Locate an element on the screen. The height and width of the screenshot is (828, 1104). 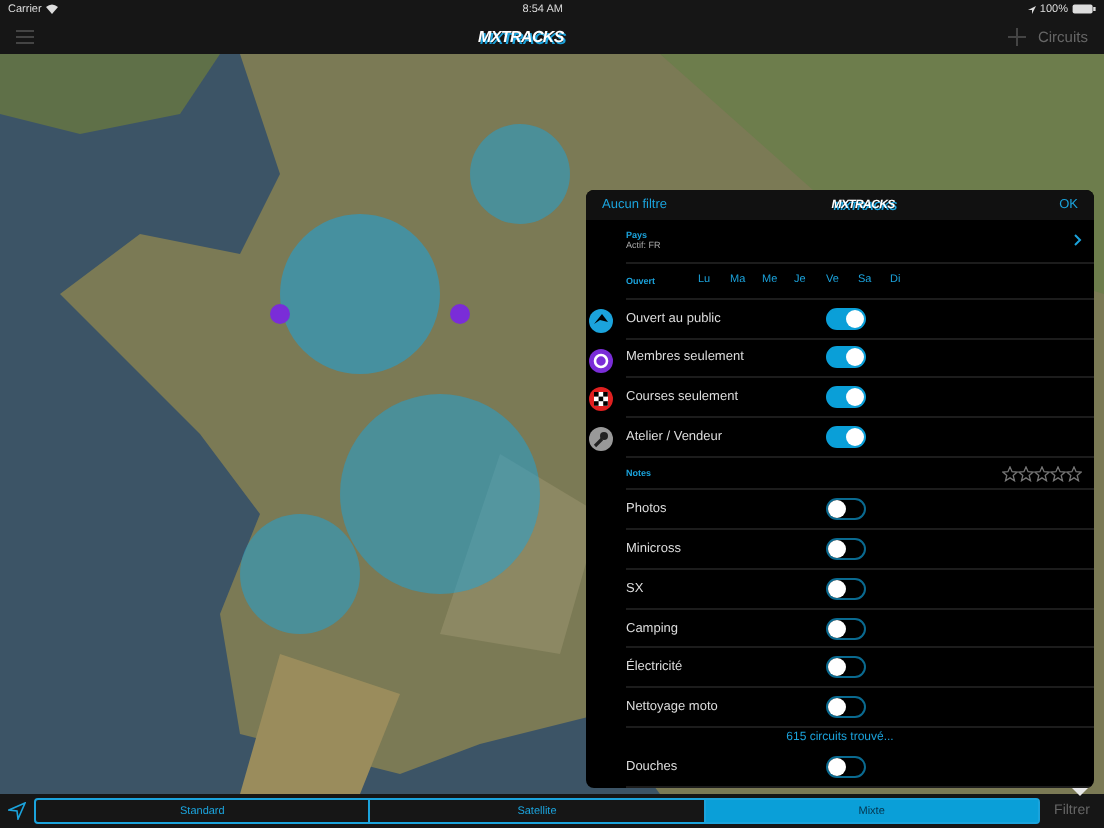
wifi-icon is located at coordinates (51, 9).